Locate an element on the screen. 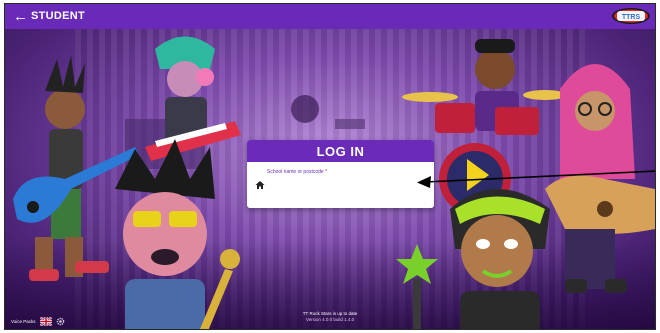 This screenshot has height=333, width=660. version-text: Version 4.0.0 build 1.4.0 is located at coordinates (330, 319).